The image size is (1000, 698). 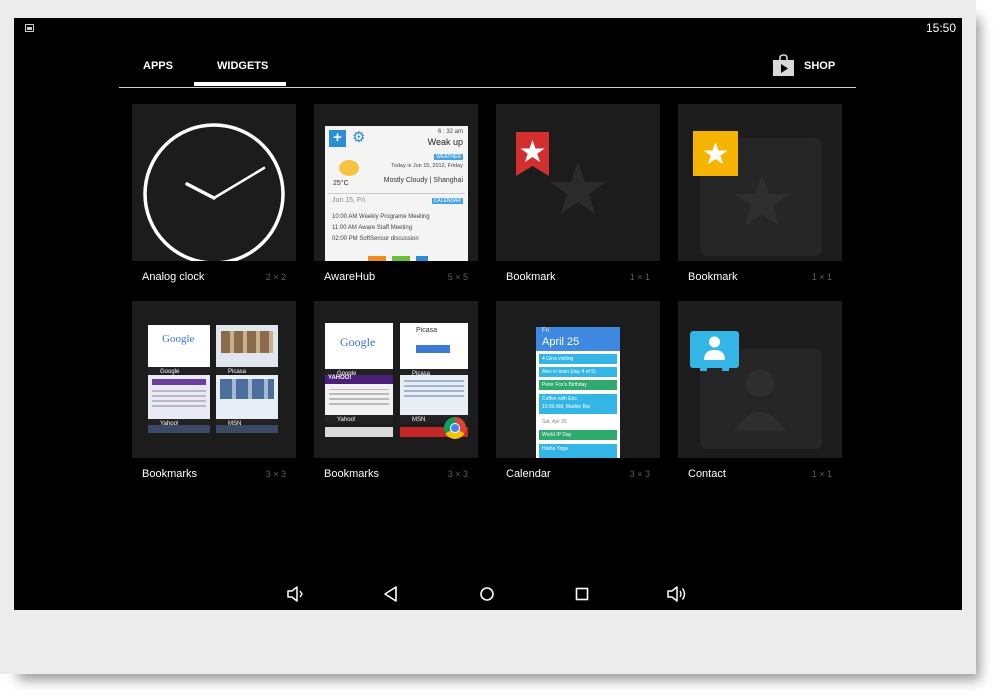 What do you see at coordinates (450, 132) in the screenshot?
I see `alarm-time: 6 : 32 am` at bounding box center [450, 132].